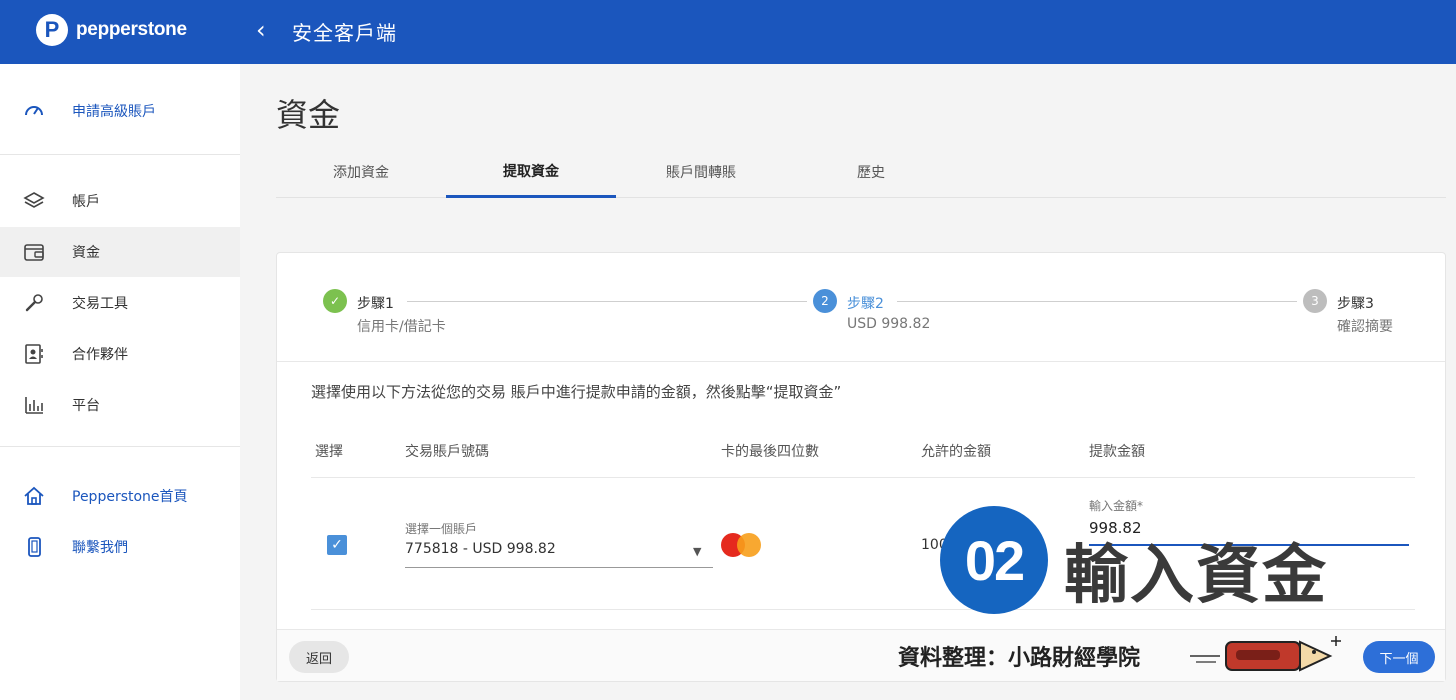  Describe the element at coordinates (697, 551) in the screenshot. I see `dropdown-arrow-icon: ▼` at that location.